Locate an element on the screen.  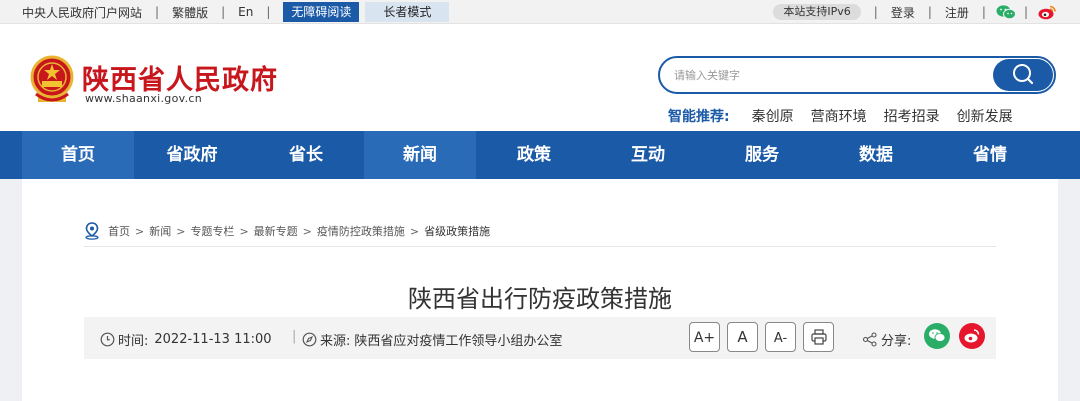
print-button is located at coordinates (818, 337).